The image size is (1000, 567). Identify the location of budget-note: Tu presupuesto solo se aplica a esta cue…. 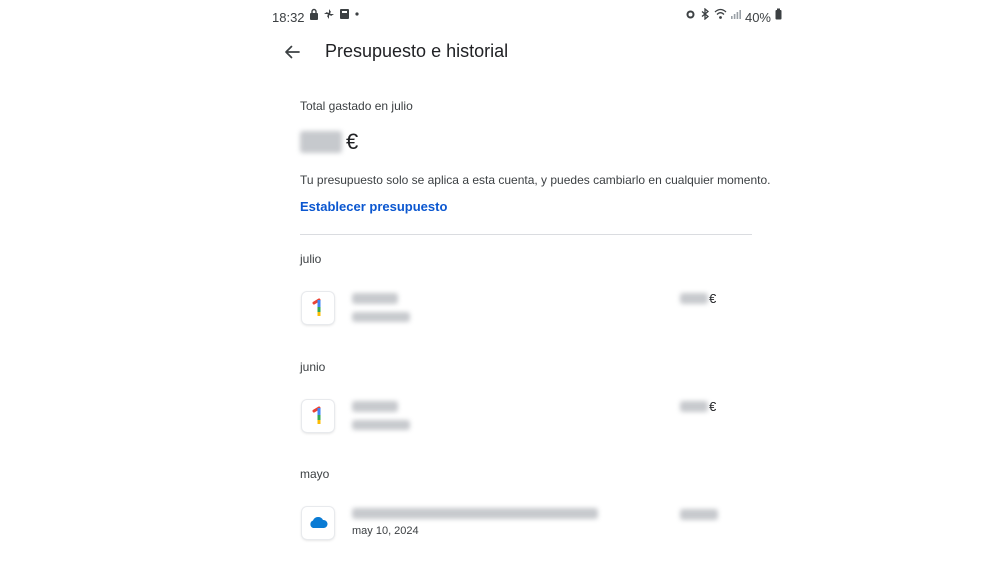
(535, 180).